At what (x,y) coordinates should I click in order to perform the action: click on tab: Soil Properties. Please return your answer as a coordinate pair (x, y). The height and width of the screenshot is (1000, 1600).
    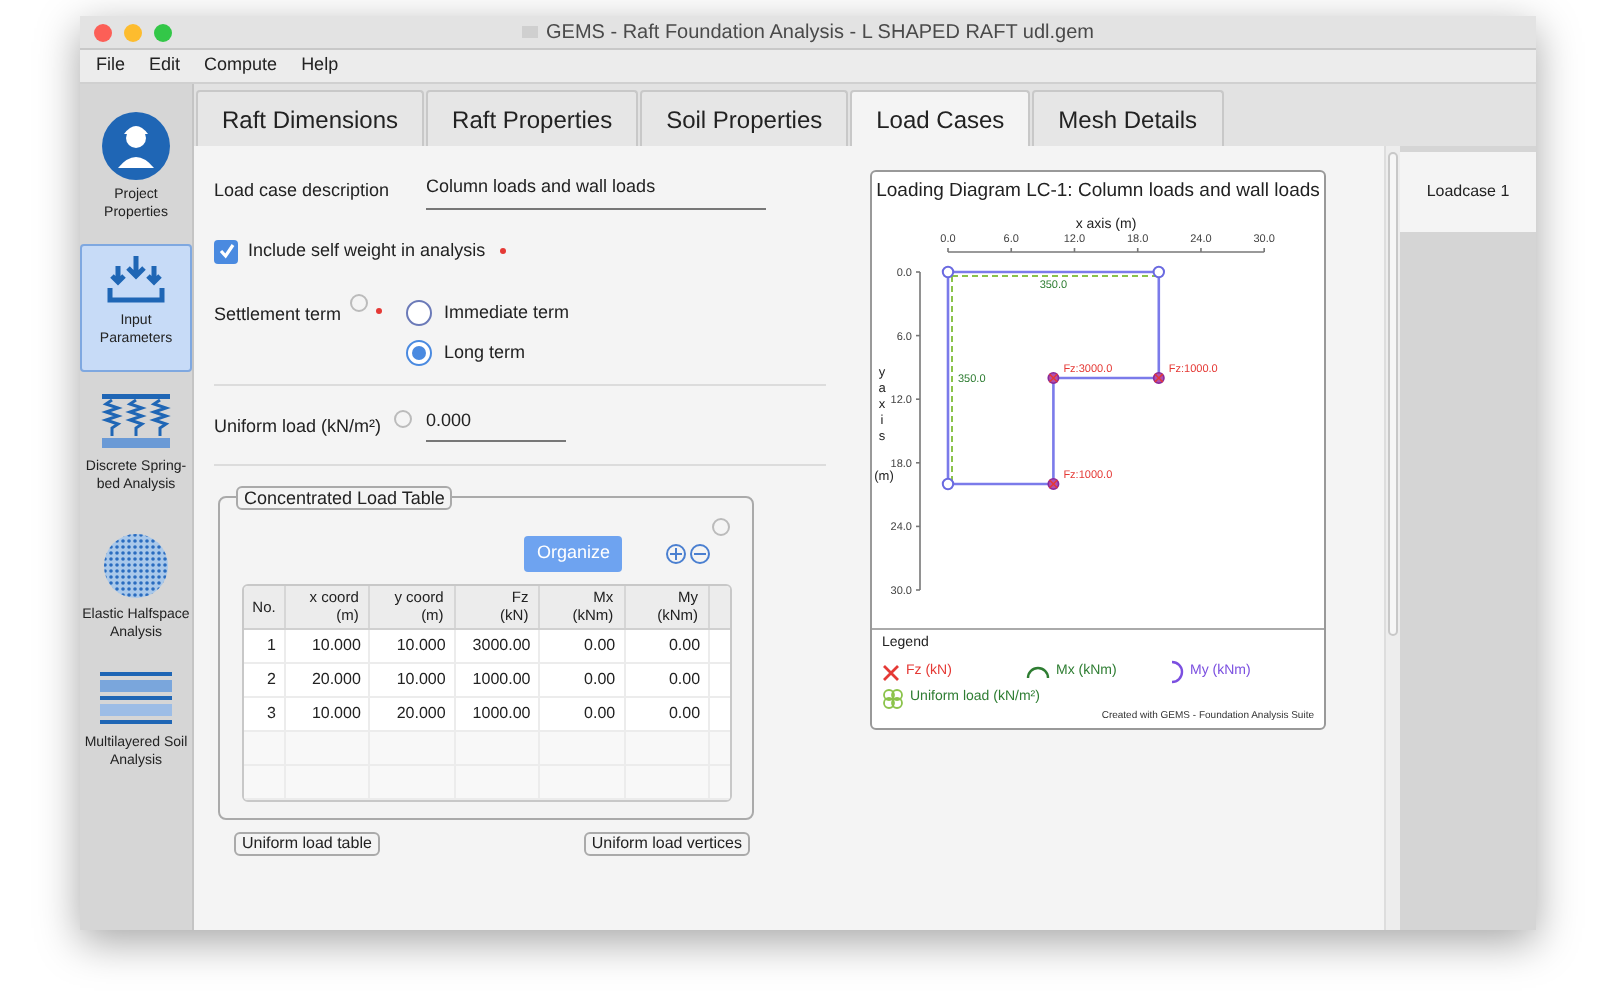
    Looking at the image, I should click on (744, 118).